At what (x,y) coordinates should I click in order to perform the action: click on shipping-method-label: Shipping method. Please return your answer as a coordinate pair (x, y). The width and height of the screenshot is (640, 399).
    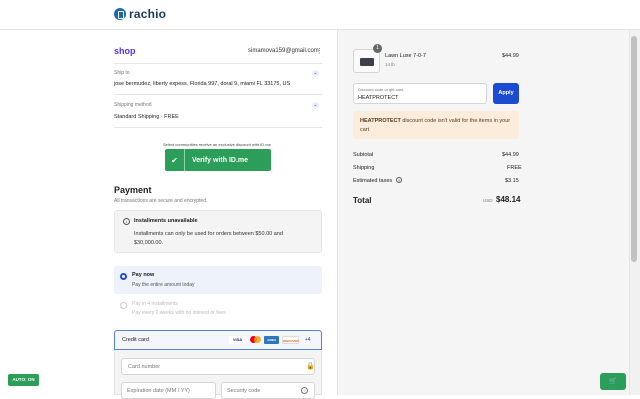
    Looking at the image, I should click on (133, 105).